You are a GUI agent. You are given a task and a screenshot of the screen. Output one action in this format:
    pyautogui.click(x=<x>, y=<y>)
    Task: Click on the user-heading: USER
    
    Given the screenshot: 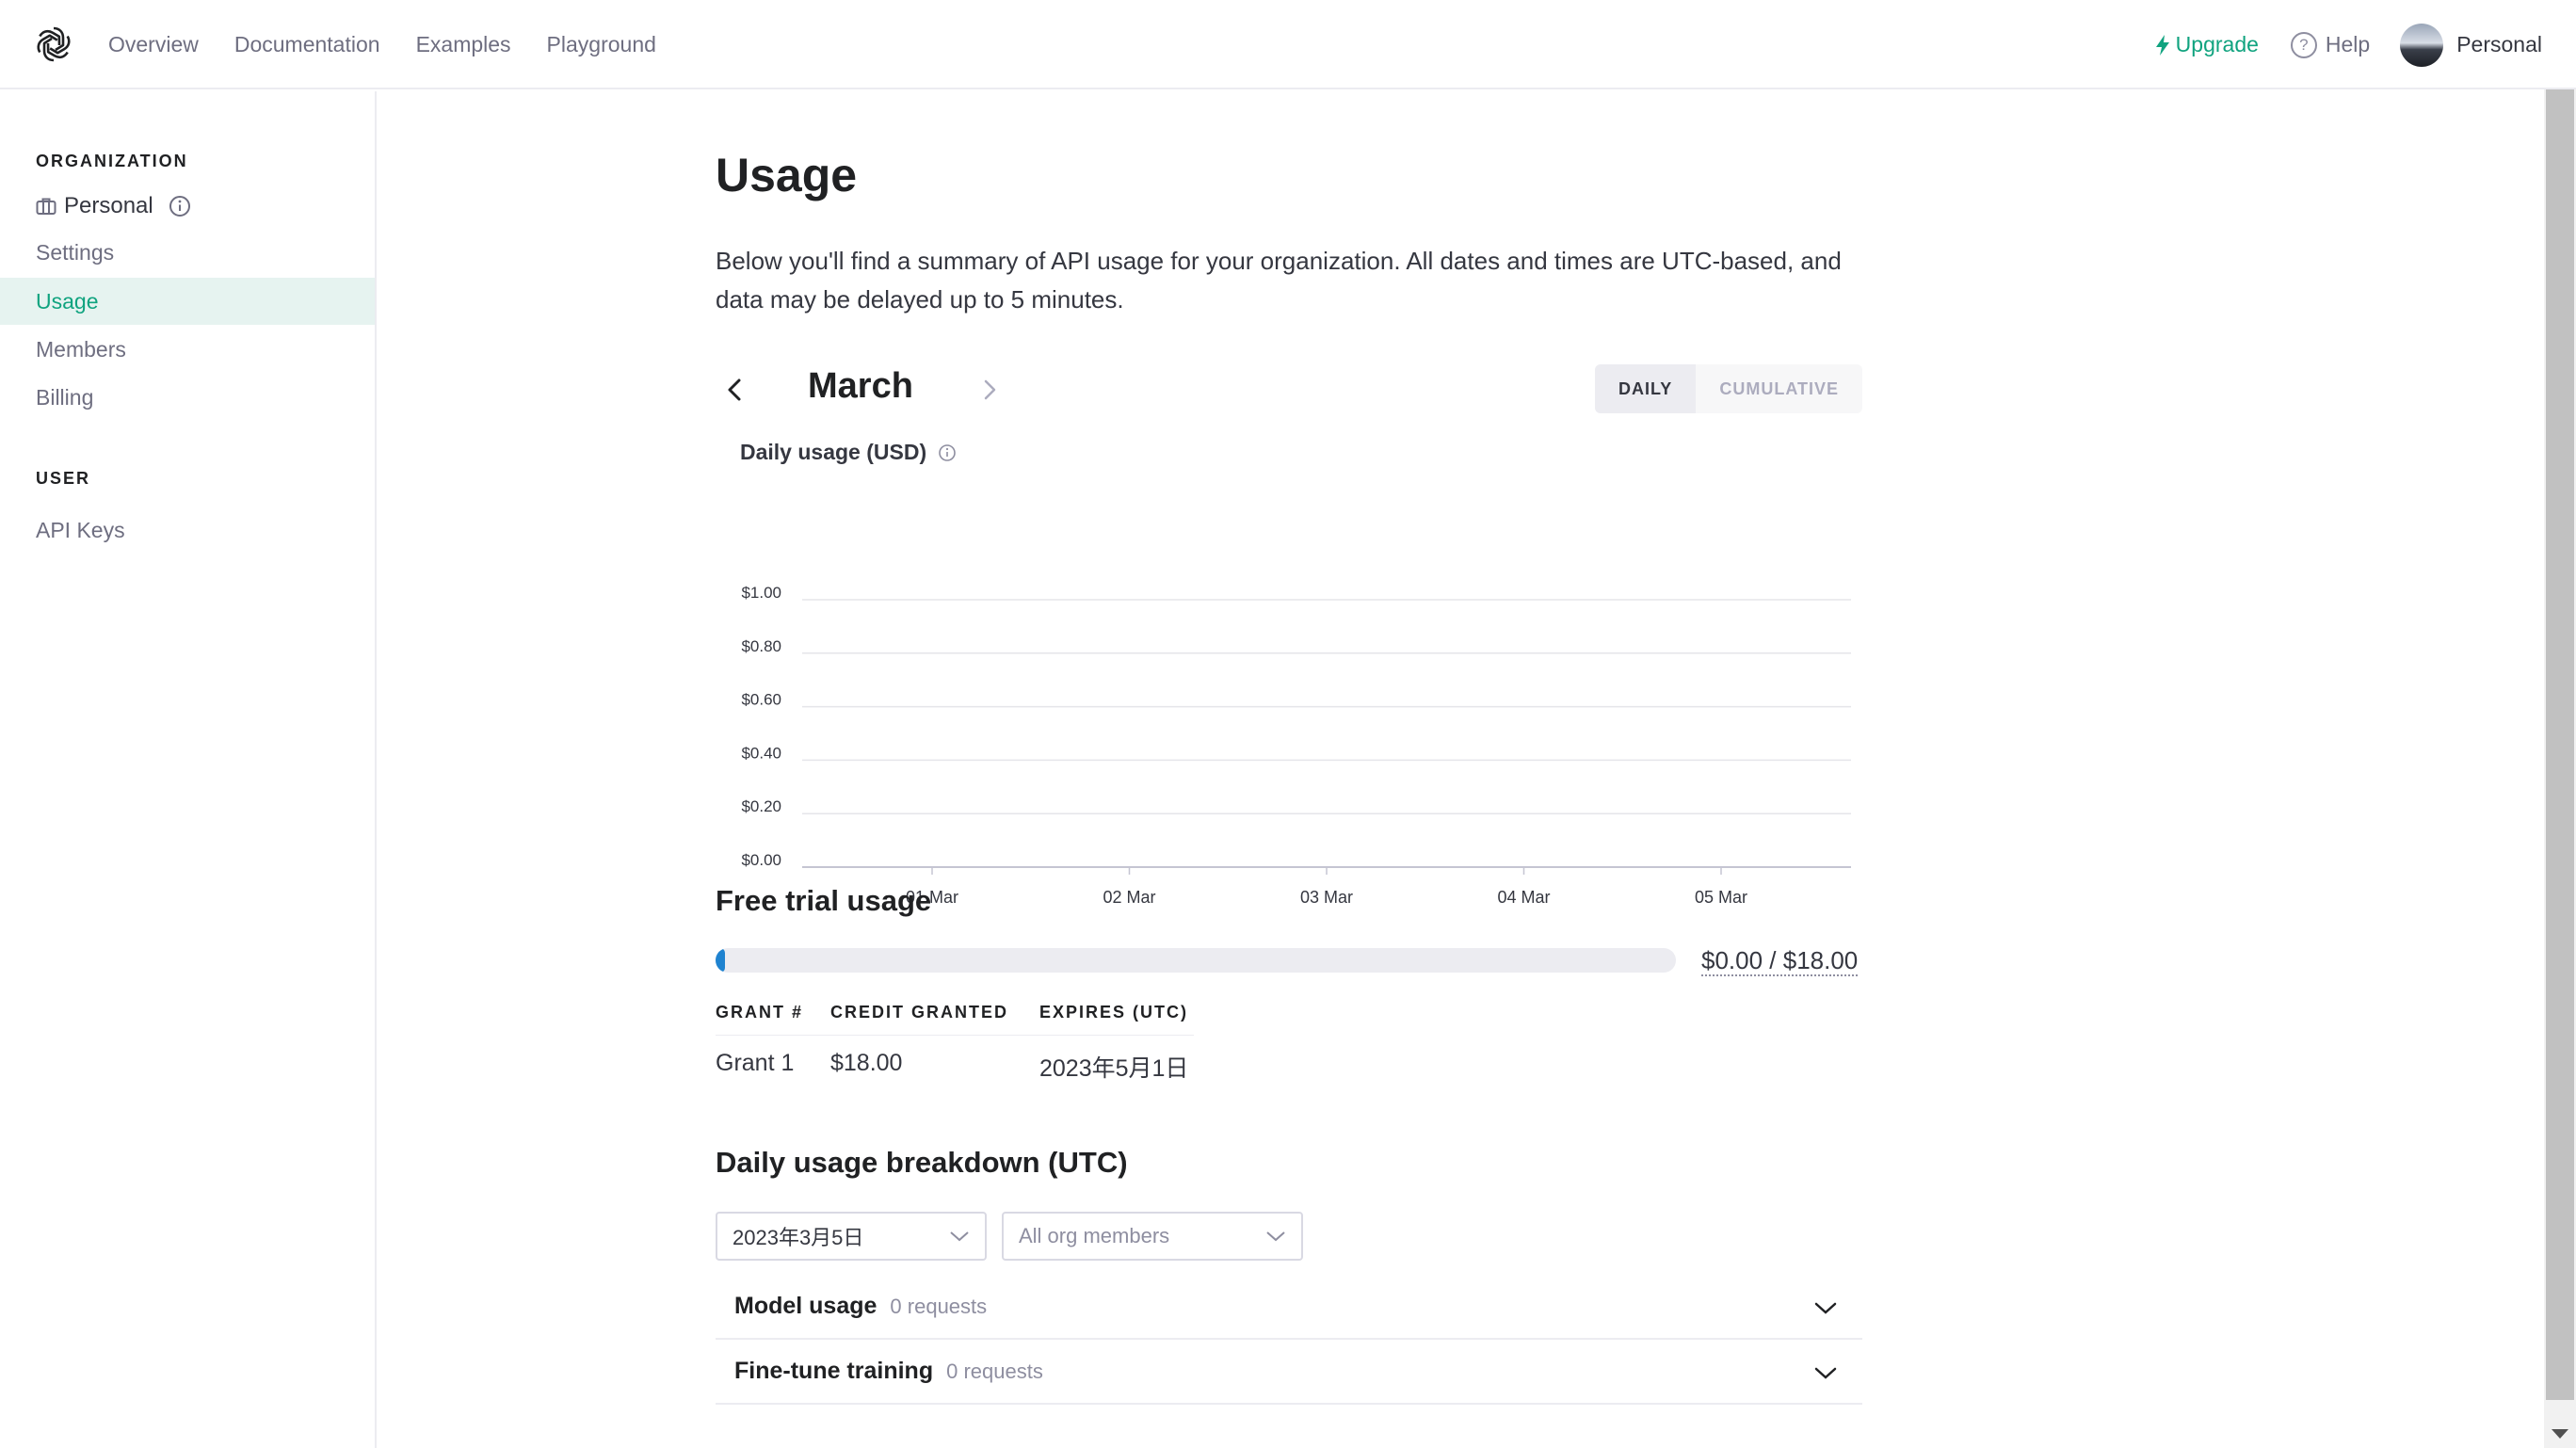 What is the action you would take?
    pyautogui.click(x=63, y=479)
    